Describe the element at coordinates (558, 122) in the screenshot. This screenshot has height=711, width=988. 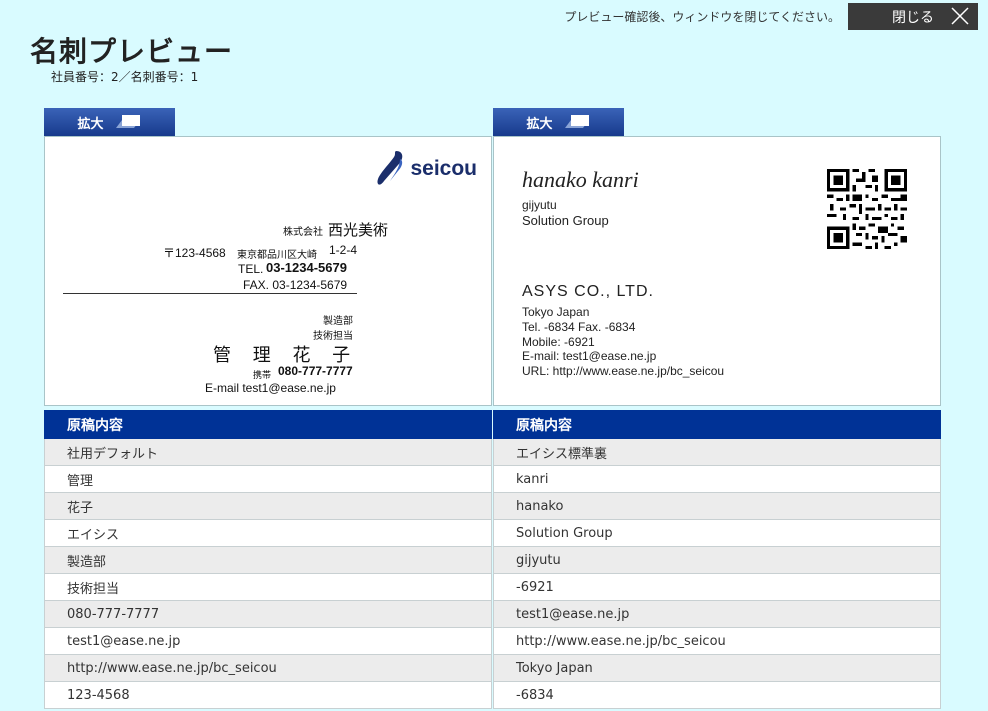
I see `zoom-back-button: 拡大` at that location.